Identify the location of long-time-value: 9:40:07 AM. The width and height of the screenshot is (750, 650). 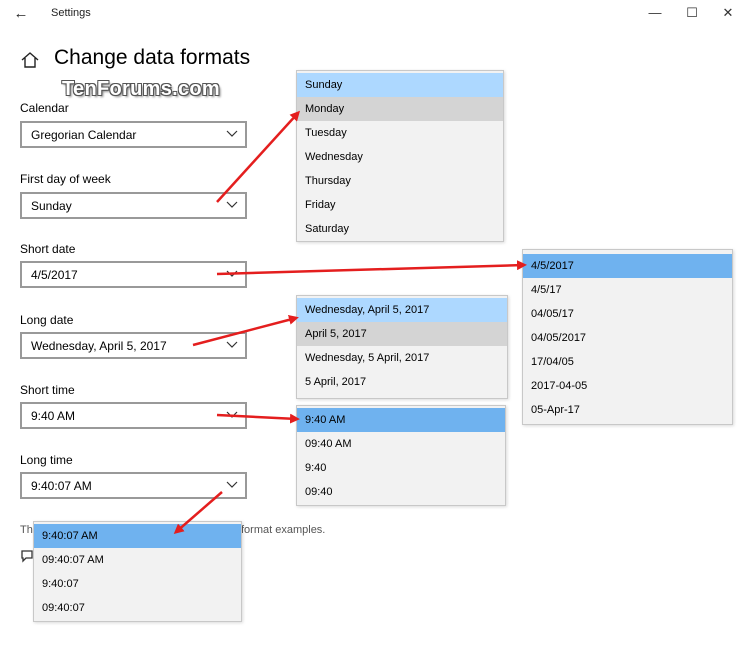
(61, 486).